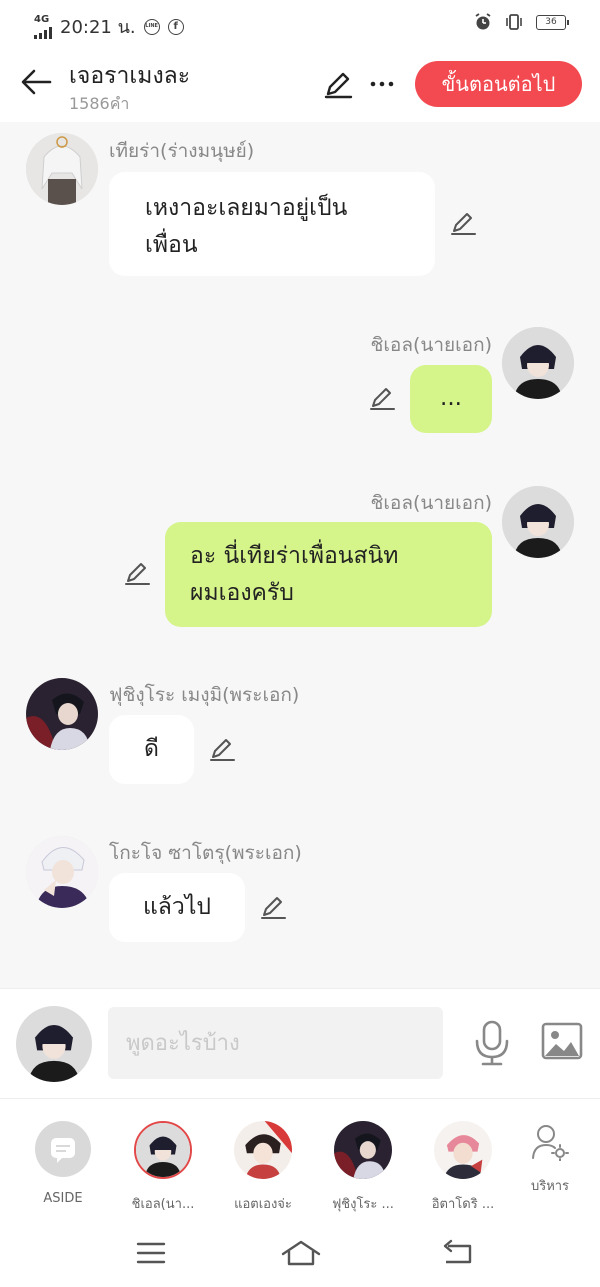  I want to click on message-line: เหงาอะเลยมาอยู่เป็น, so click(246, 208).